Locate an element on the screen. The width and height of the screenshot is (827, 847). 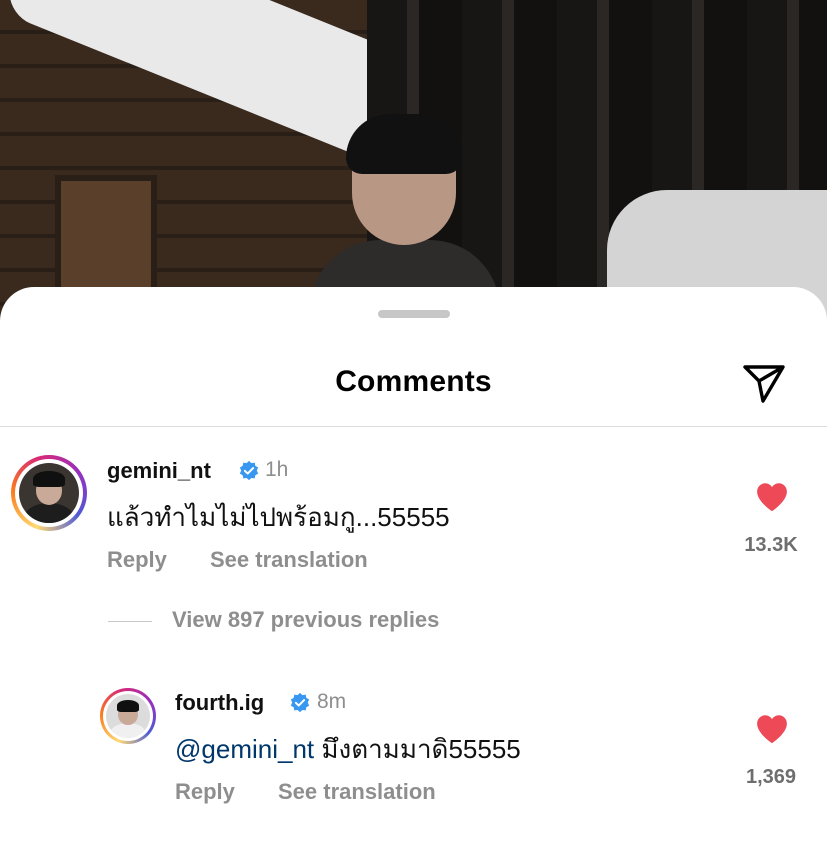
mention-link: @gemini_nt is located at coordinates (244, 749).